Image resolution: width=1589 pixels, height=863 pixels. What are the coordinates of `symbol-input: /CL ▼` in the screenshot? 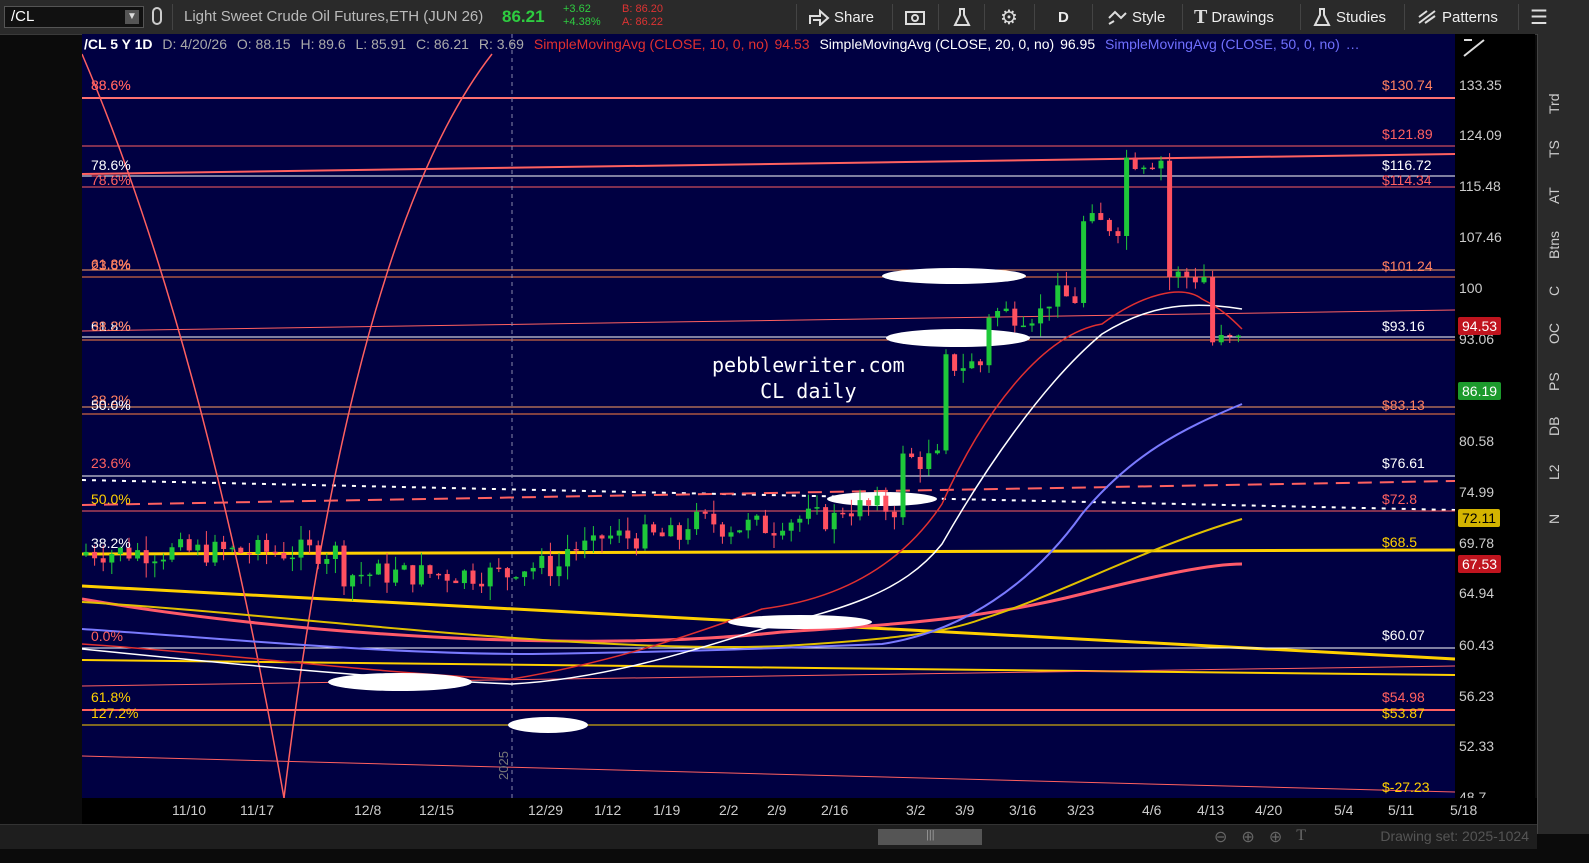 It's located at (74, 17).